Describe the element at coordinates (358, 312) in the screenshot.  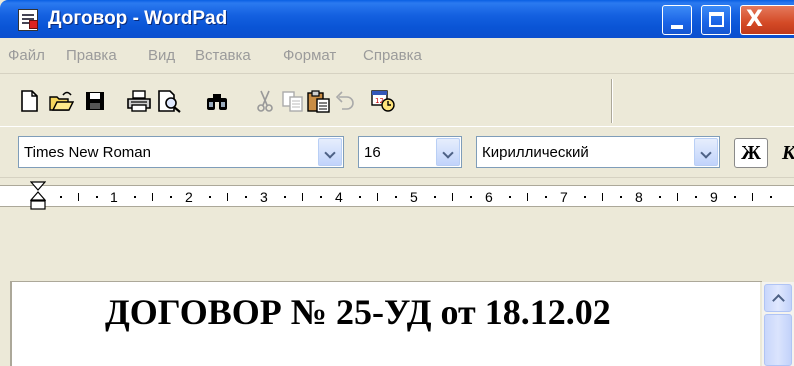
I see `document-heading: ДОГОВОР № 25-УД от 18.12.02` at that location.